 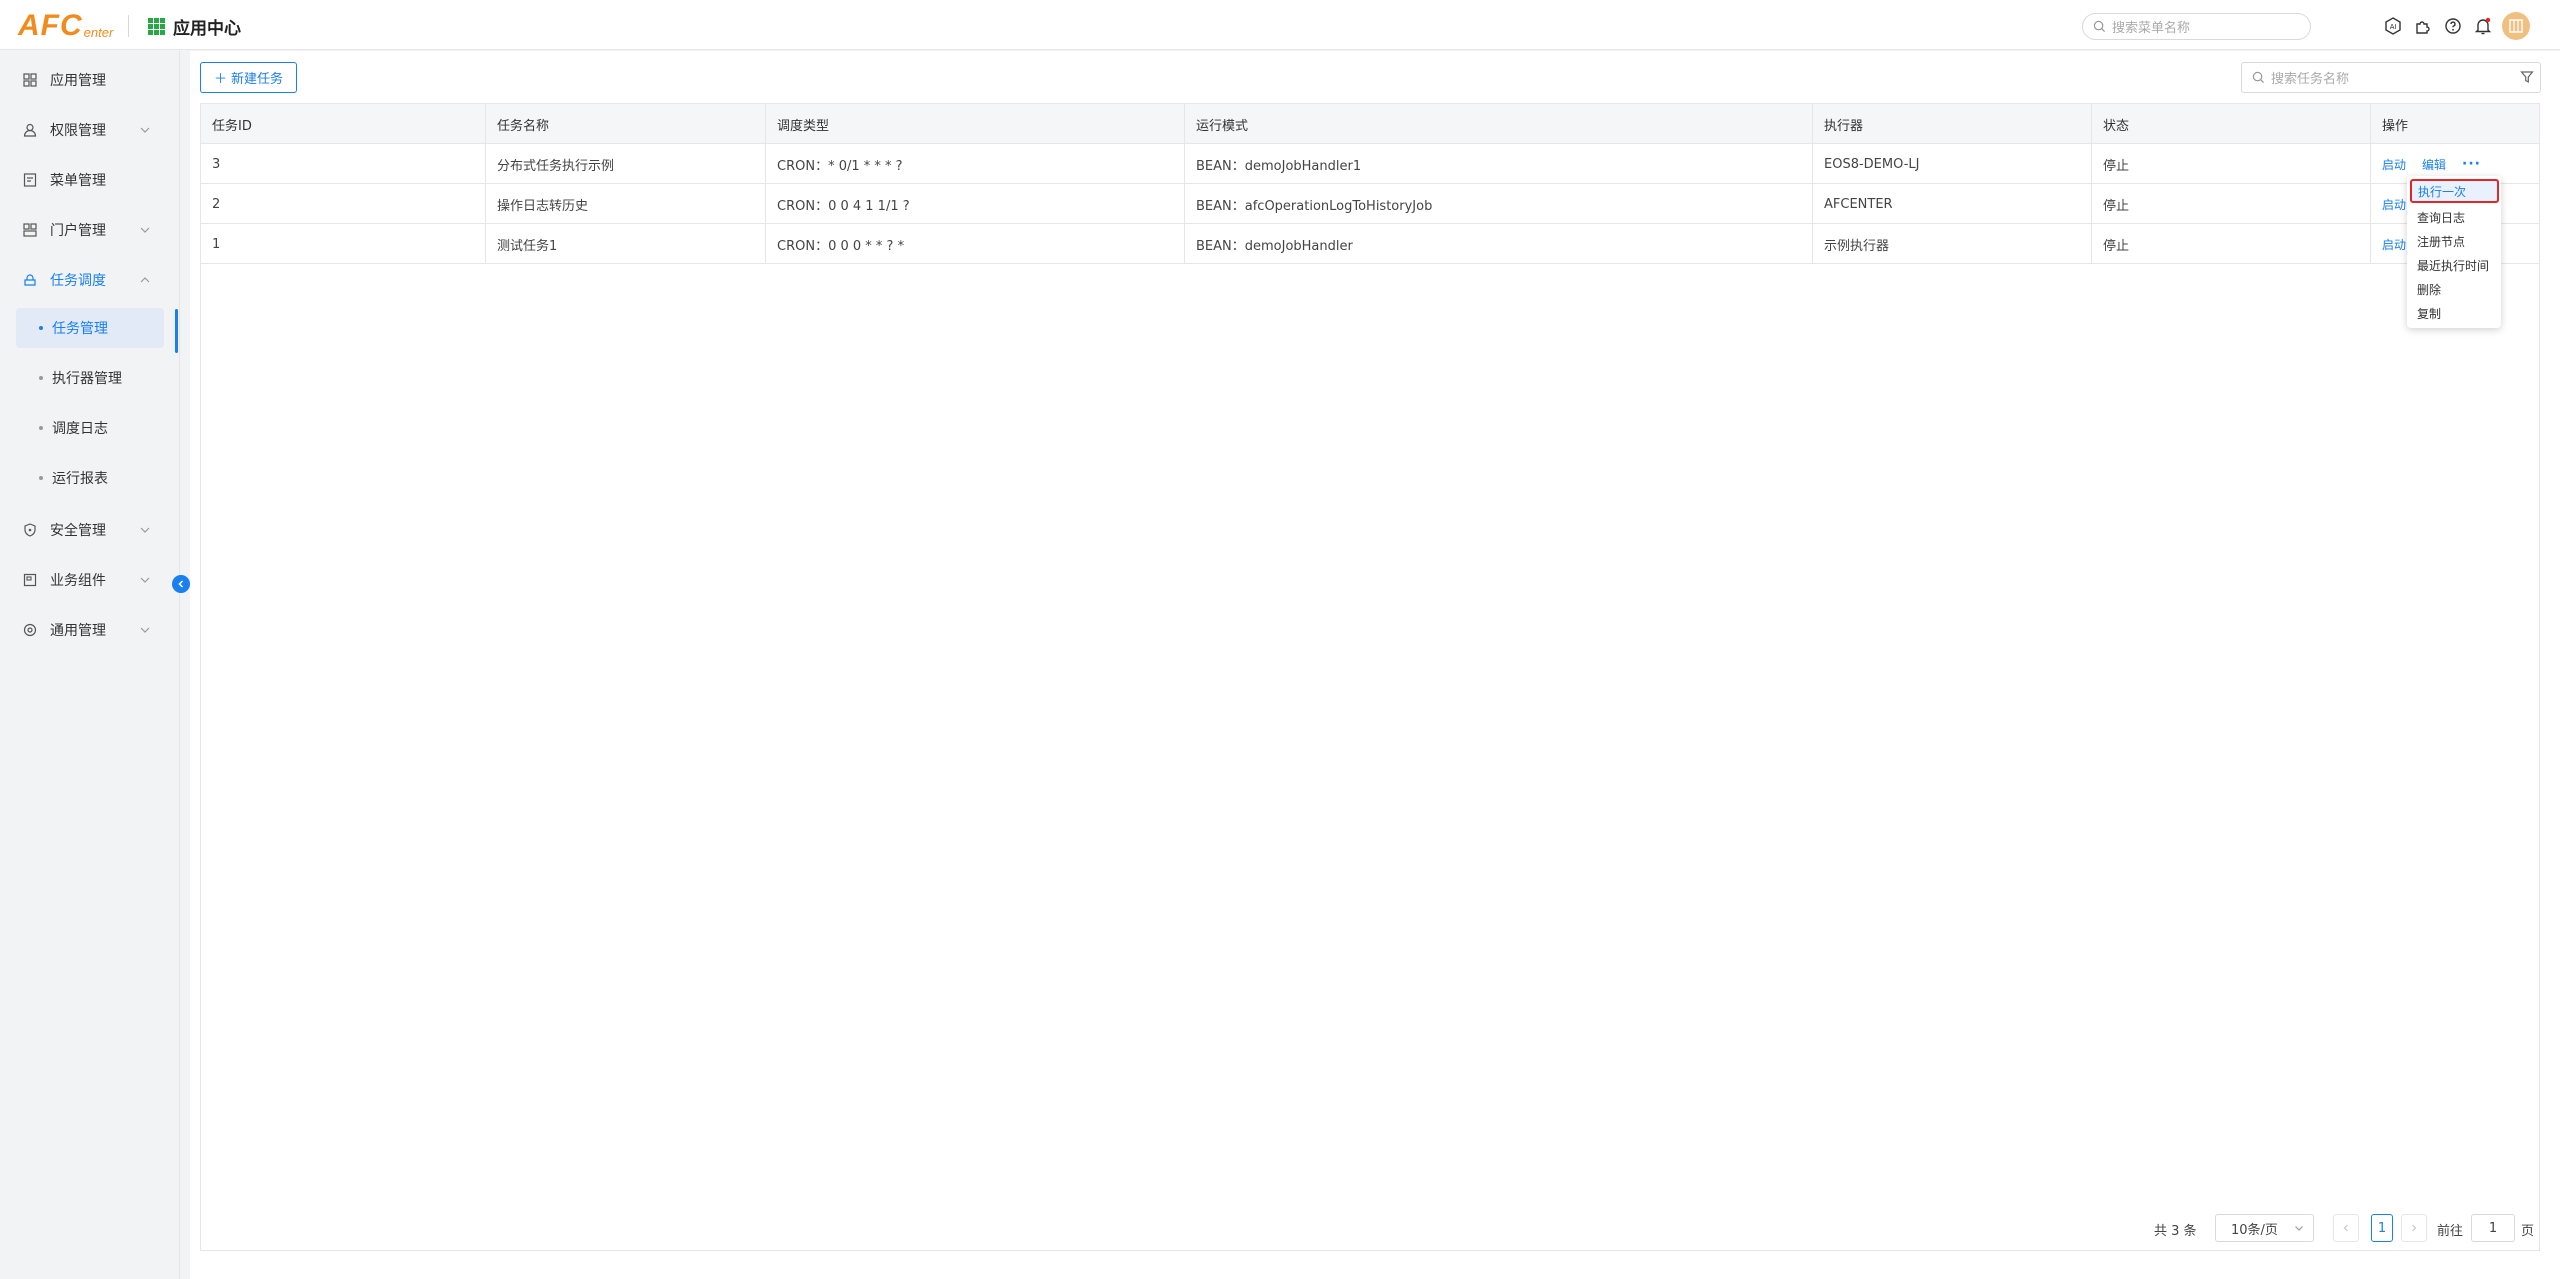 I want to click on sidebar-item-label: 安全管理, so click(x=78, y=531).